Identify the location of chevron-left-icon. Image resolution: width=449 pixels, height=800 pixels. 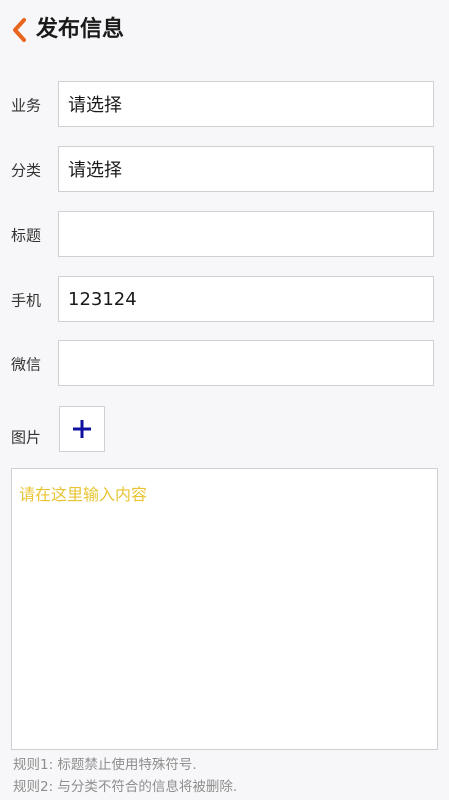
(19, 30).